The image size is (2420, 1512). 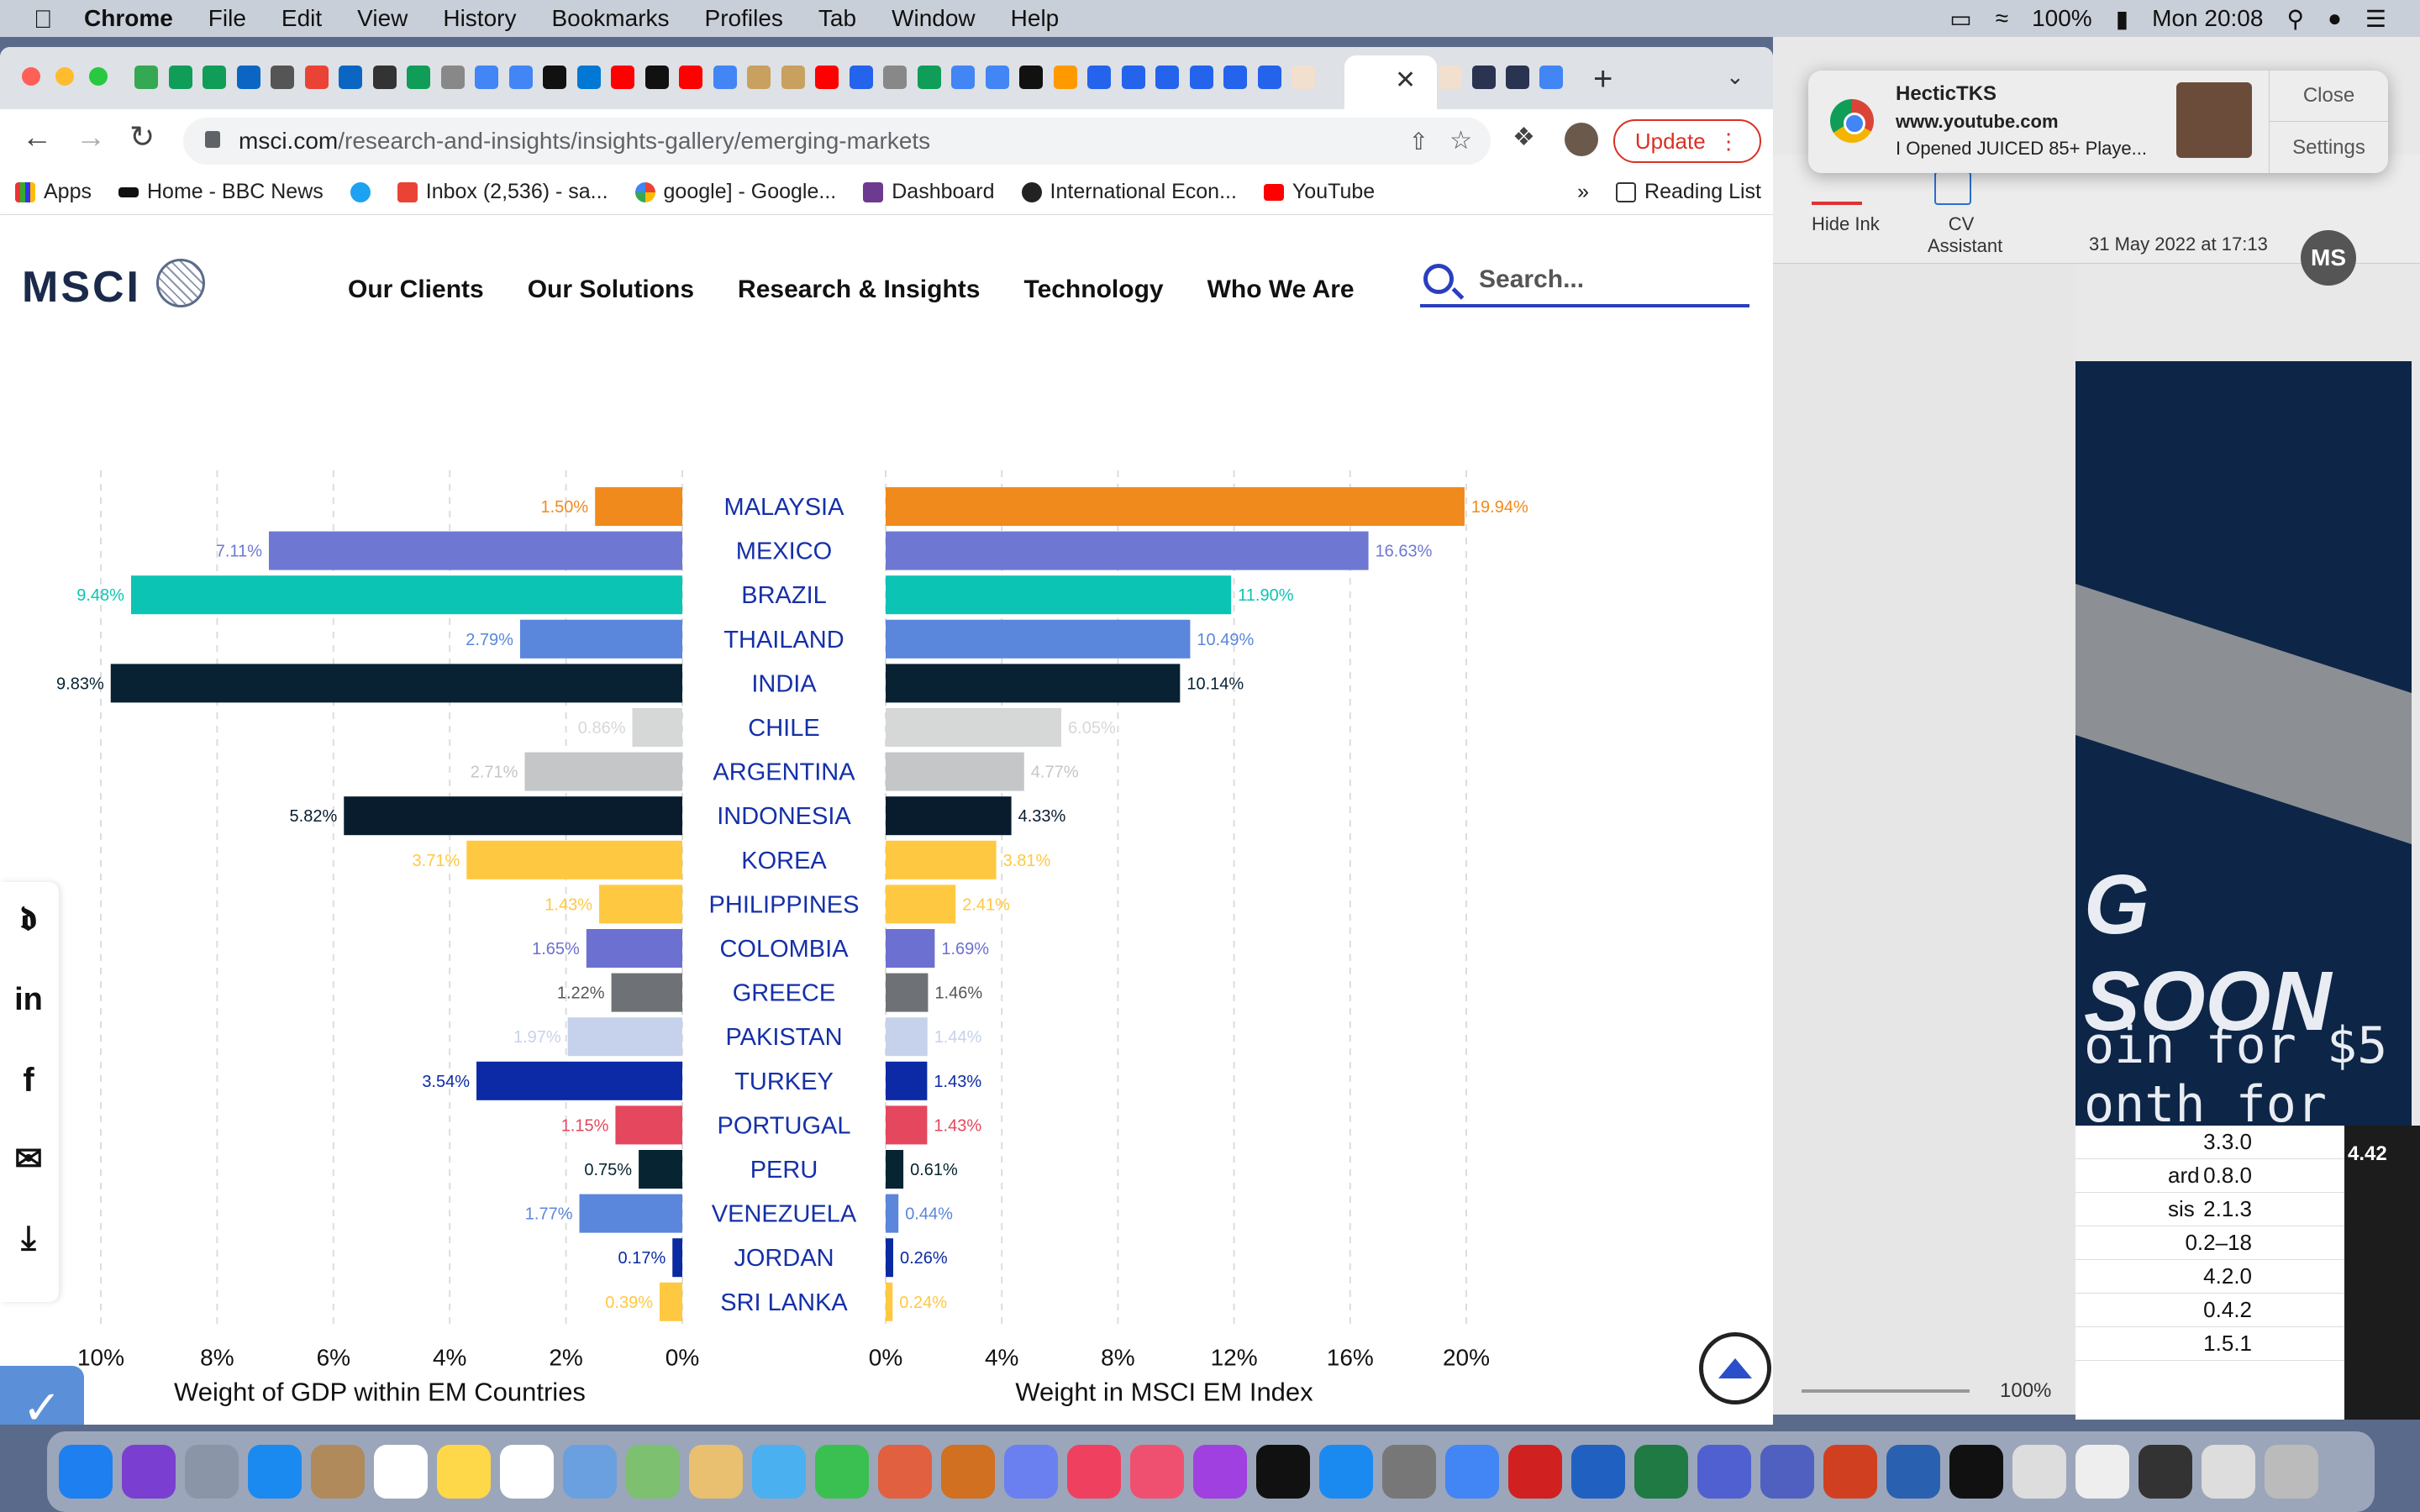 I want to click on hide-ink-button: Hide Ink, so click(x=1846, y=224).